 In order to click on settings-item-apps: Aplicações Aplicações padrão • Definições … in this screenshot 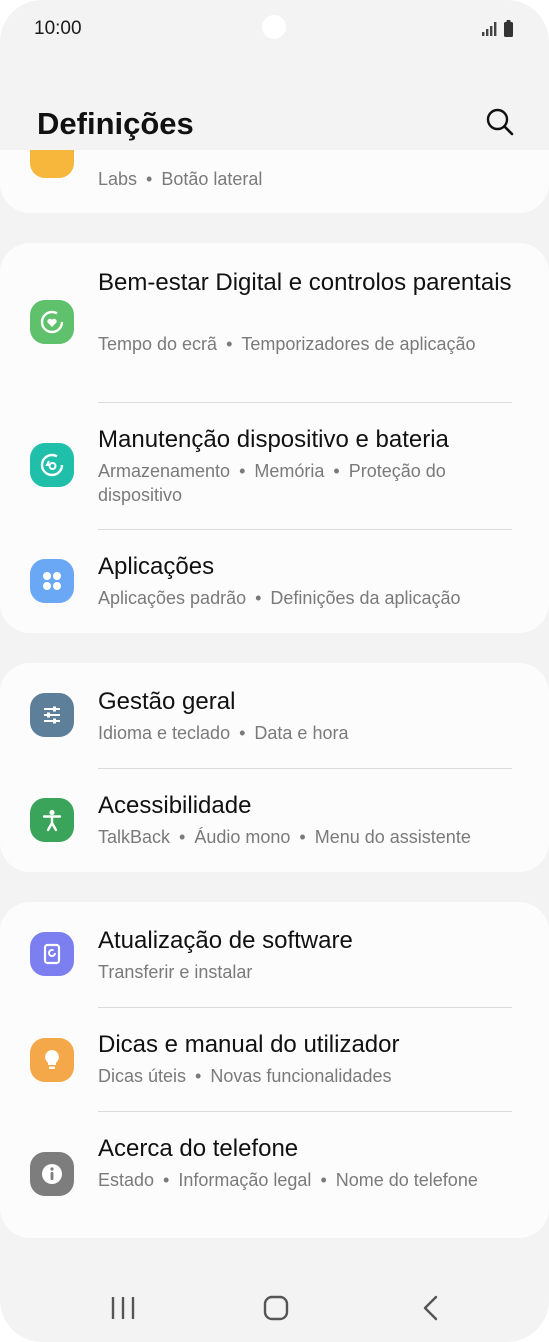, I will do `click(274, 581)`.